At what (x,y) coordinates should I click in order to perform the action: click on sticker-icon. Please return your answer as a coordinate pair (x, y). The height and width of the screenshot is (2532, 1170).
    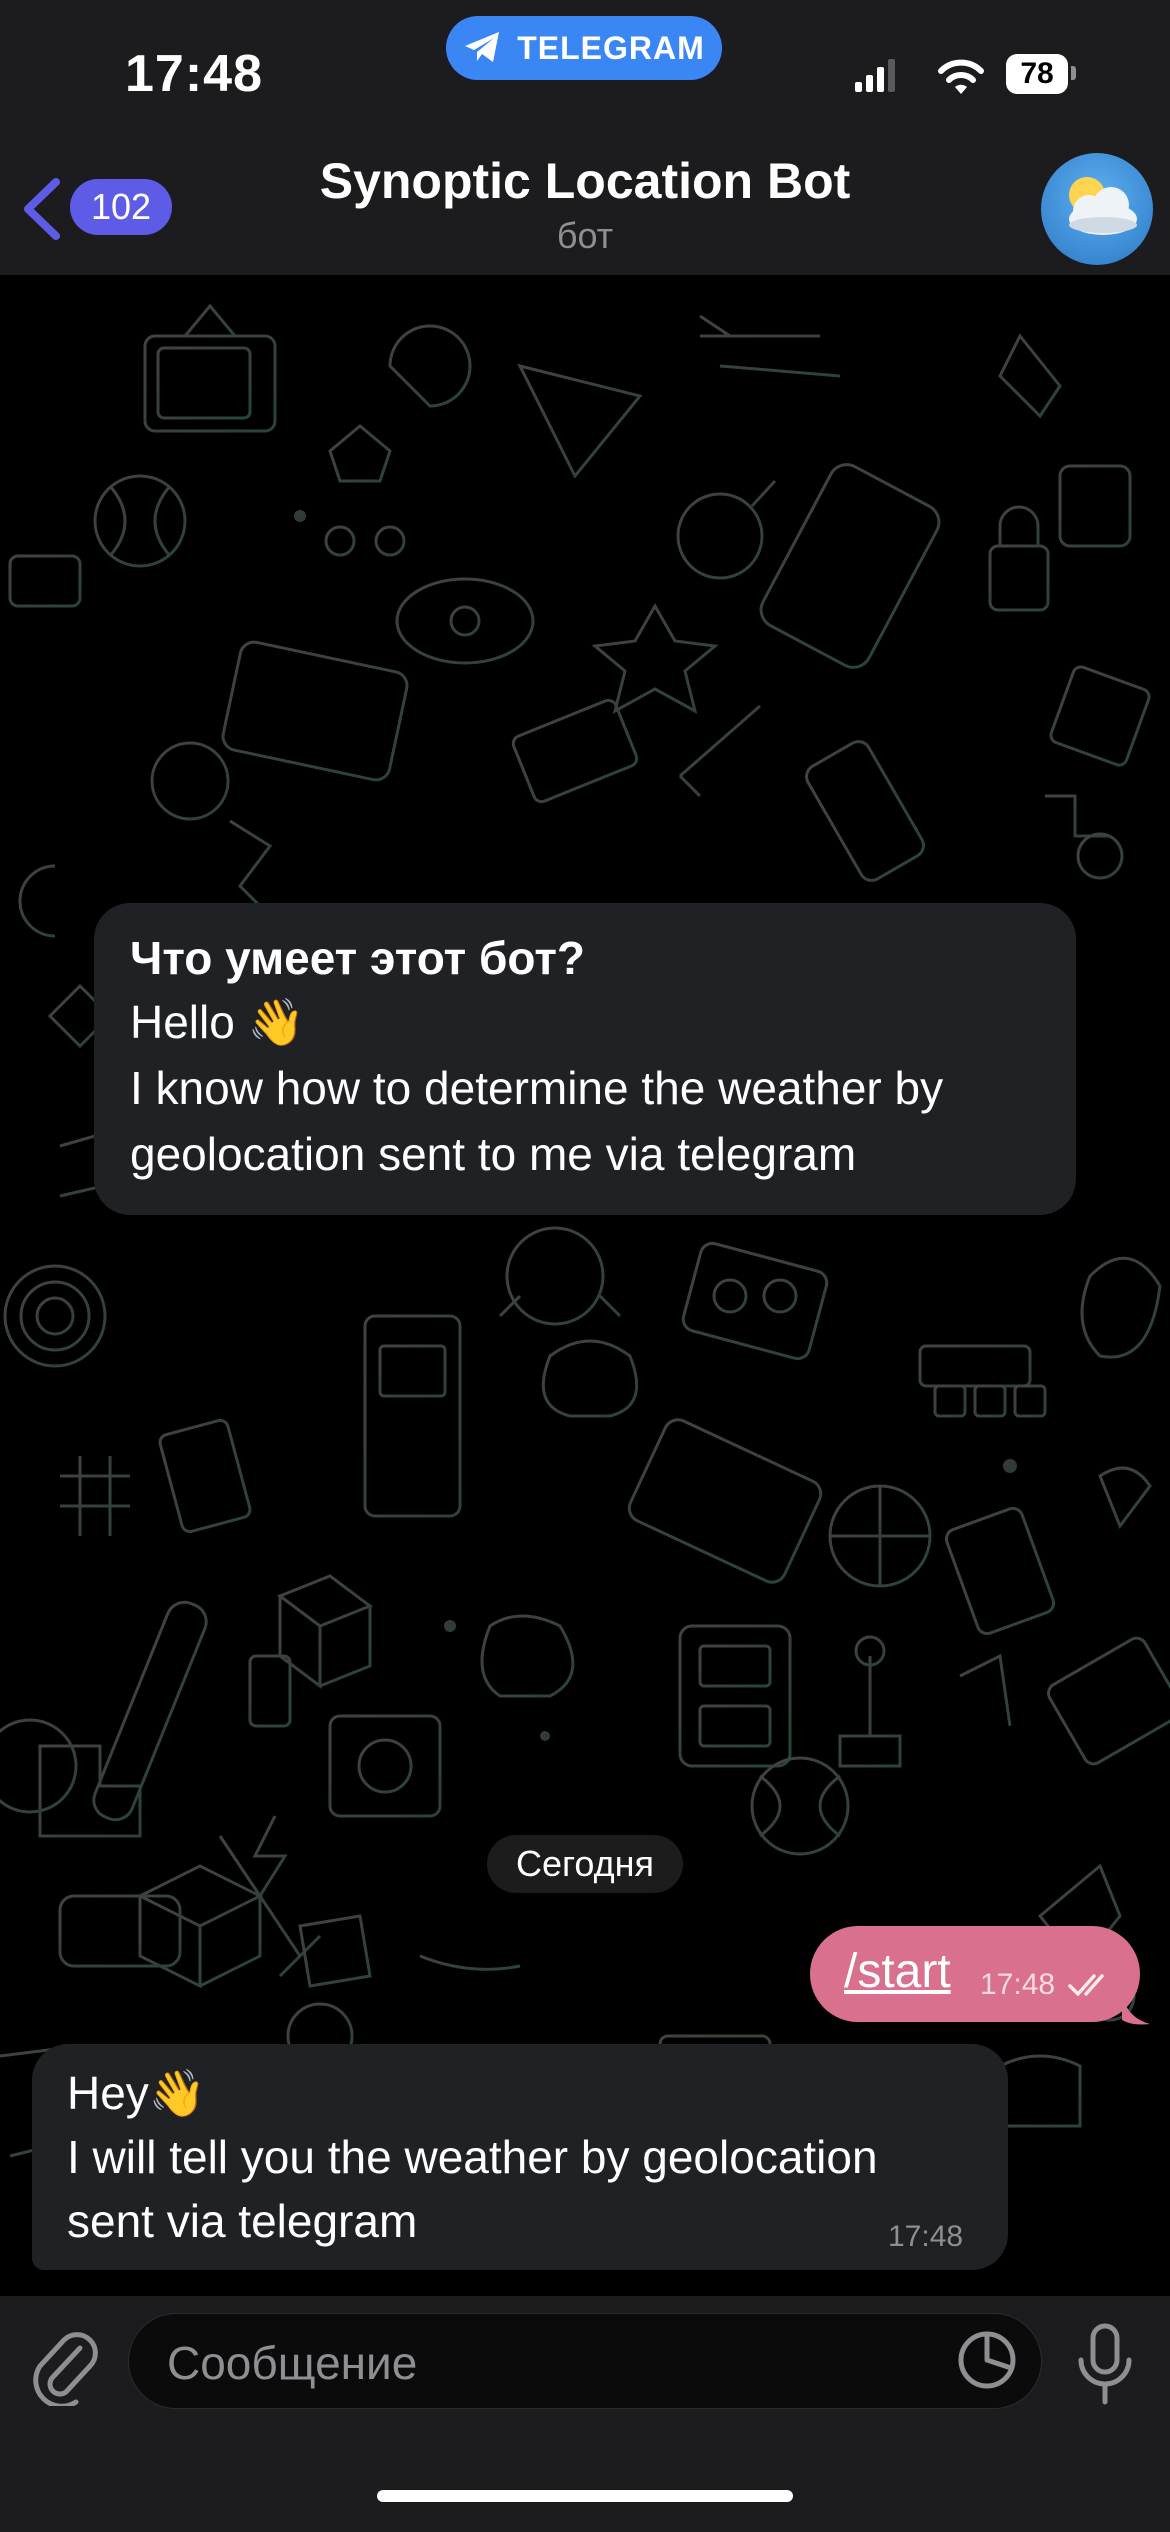
    Looking at the image, I should click on (987, 2360).